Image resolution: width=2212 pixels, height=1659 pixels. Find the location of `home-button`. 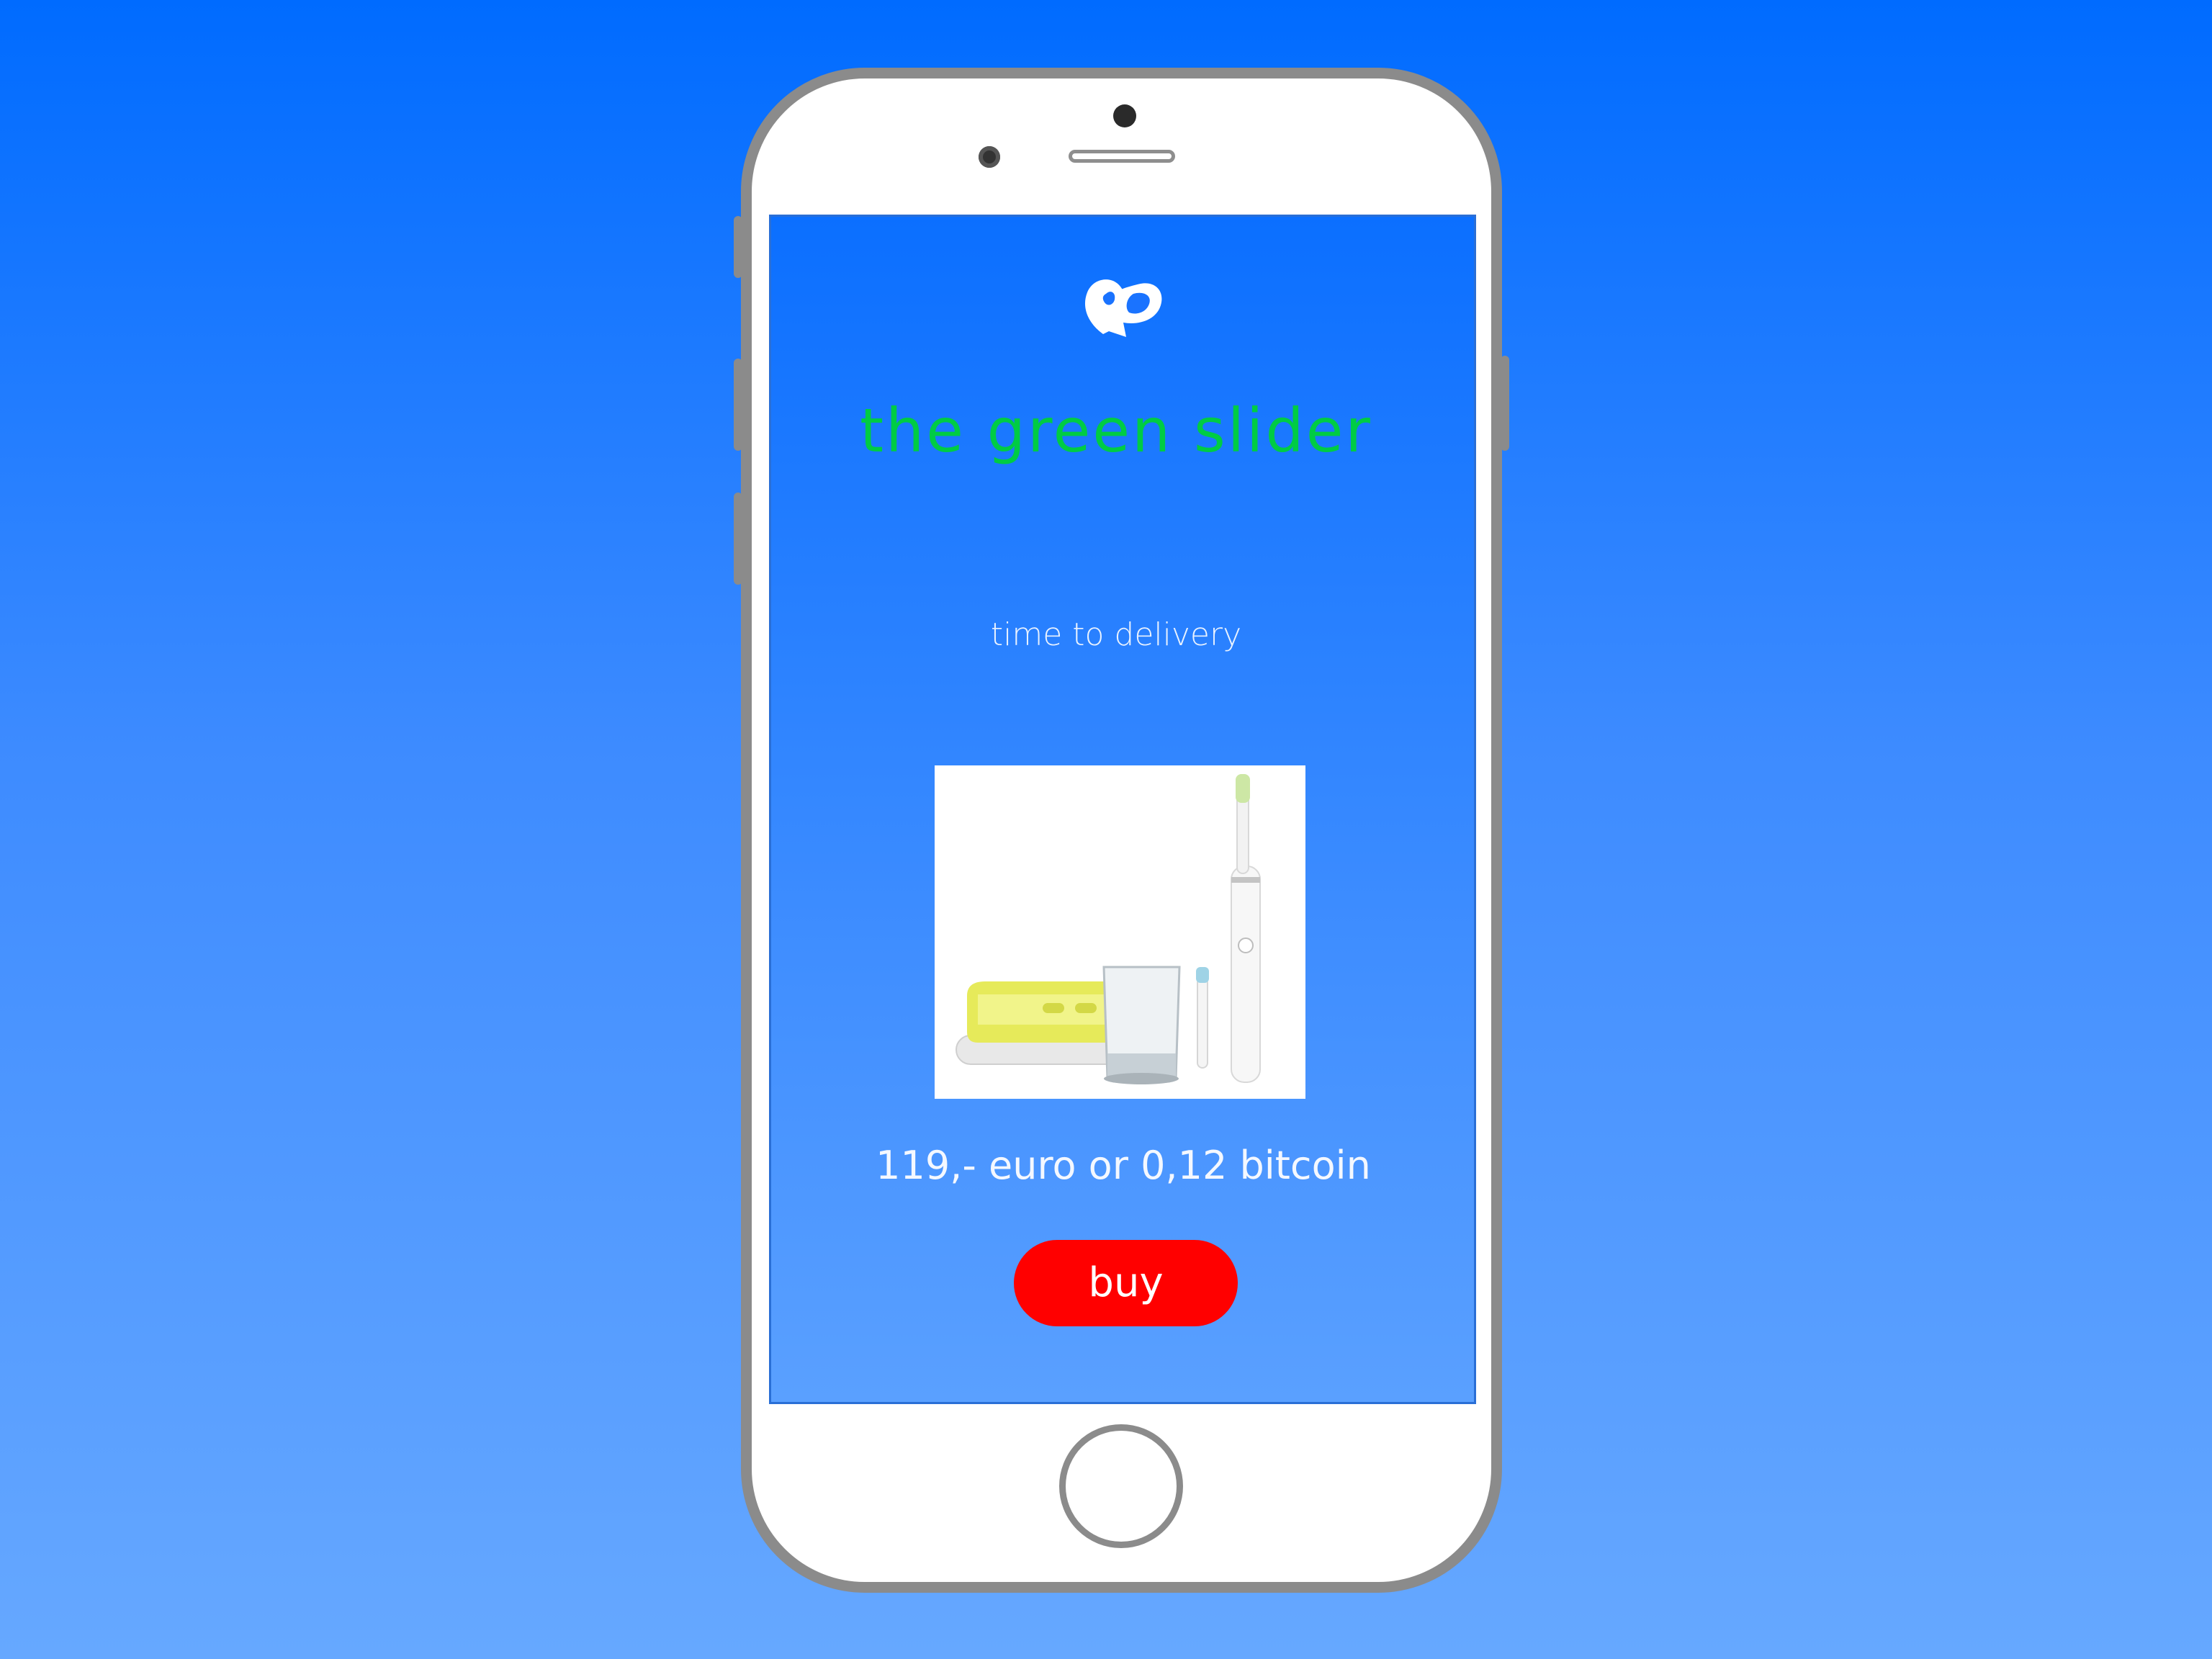

home-button is located at coordinates (1121, 1486).